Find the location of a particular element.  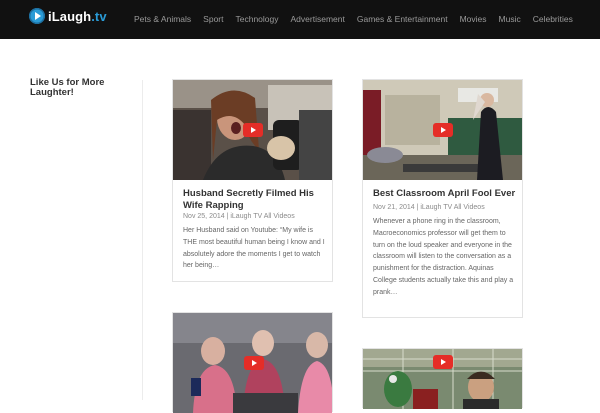

post-title: Husband Secretly Filmed His Wife Rapping is located at coordinates (253, 200).